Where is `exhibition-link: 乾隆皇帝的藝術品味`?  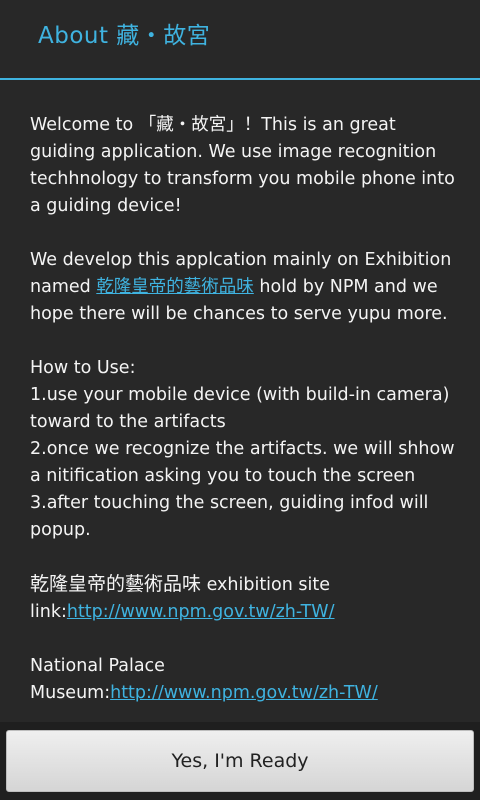
exhibition-link: 乾隆皇帝的藝術品味 is located at coordinates (175, 287).